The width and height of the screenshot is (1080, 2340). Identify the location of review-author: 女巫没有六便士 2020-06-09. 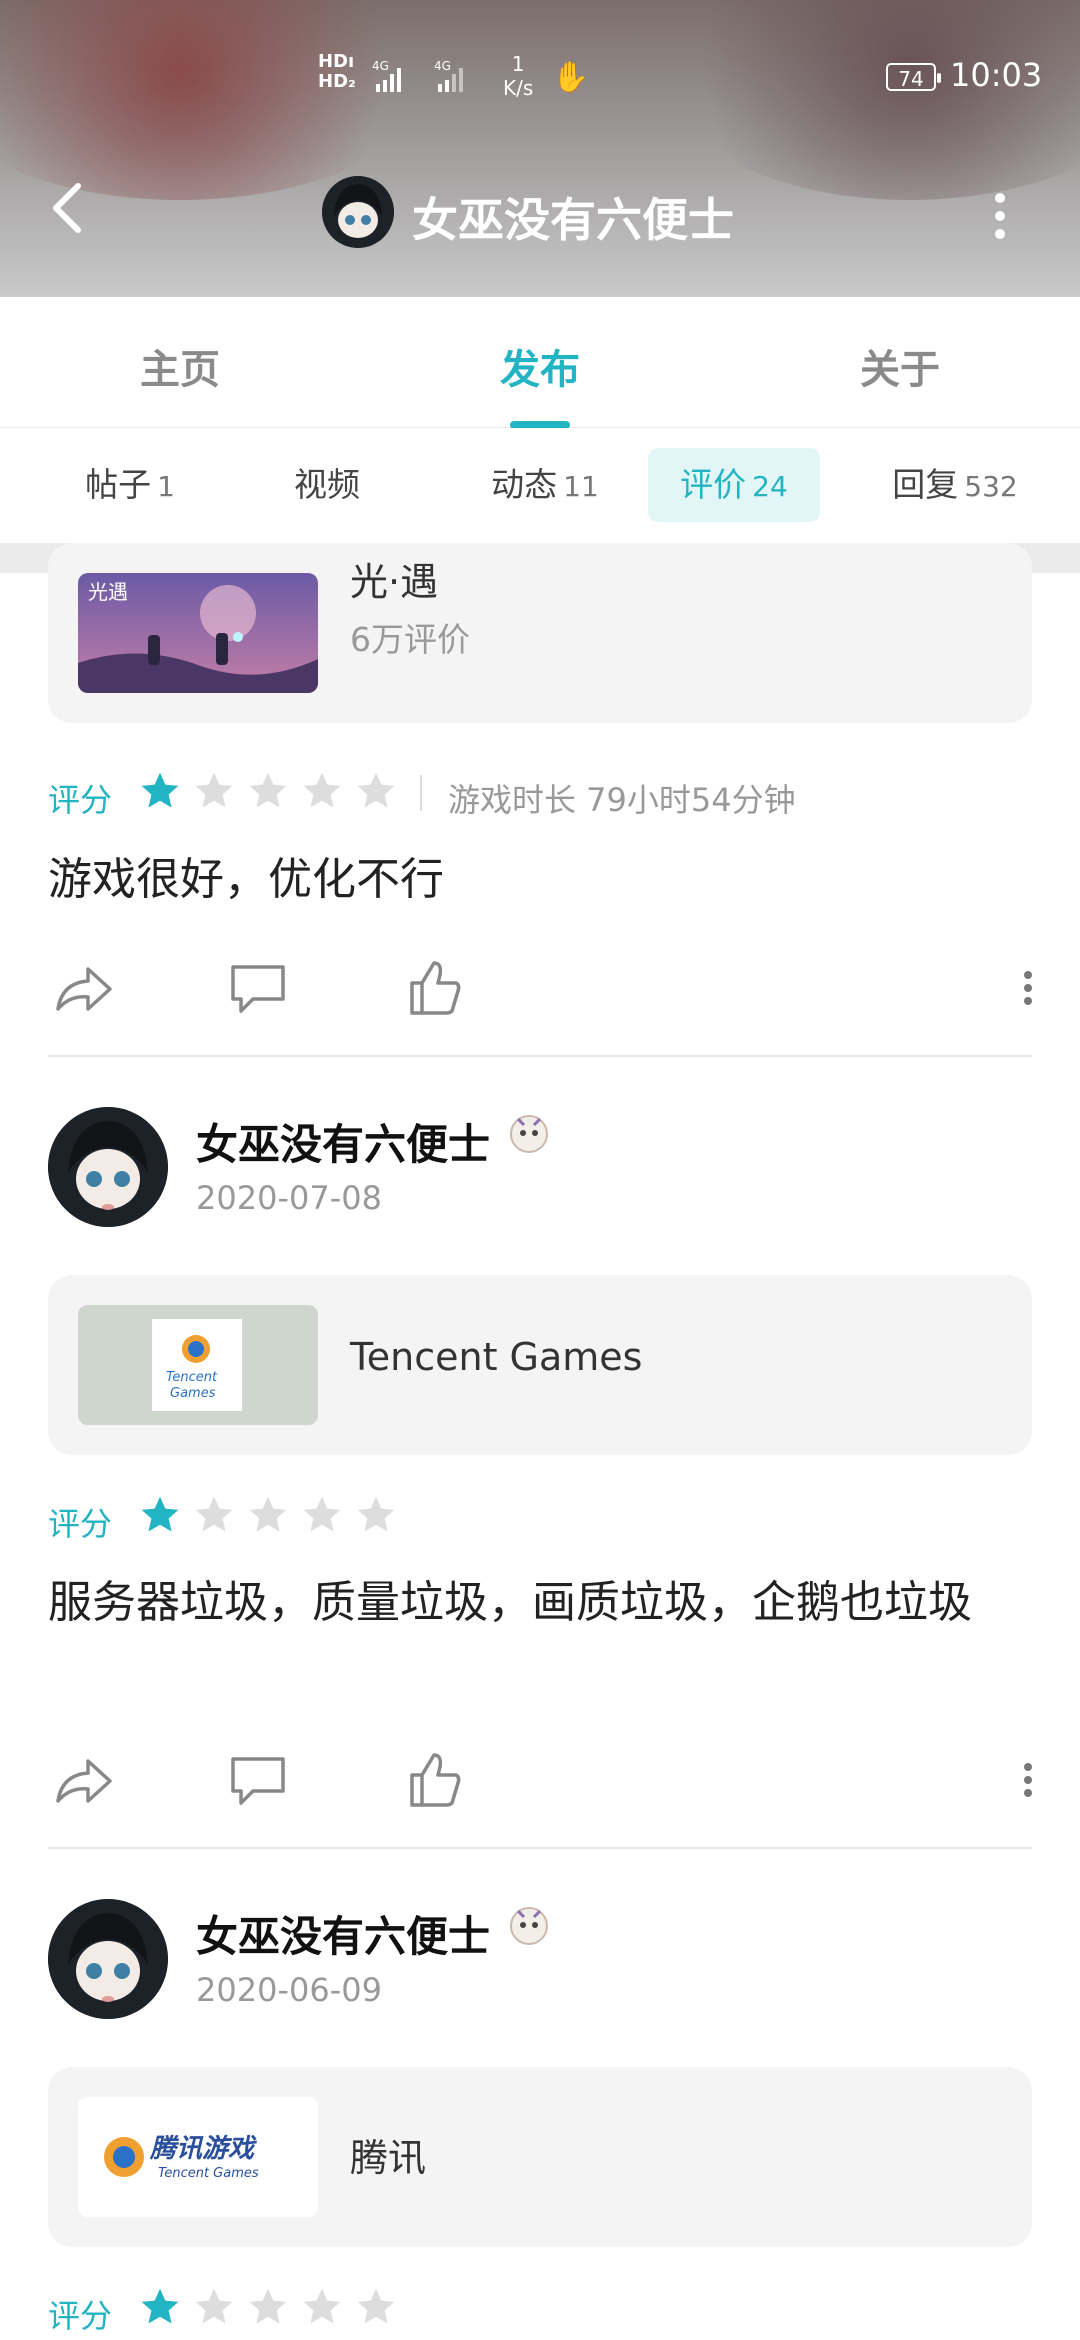
(548, 1961).